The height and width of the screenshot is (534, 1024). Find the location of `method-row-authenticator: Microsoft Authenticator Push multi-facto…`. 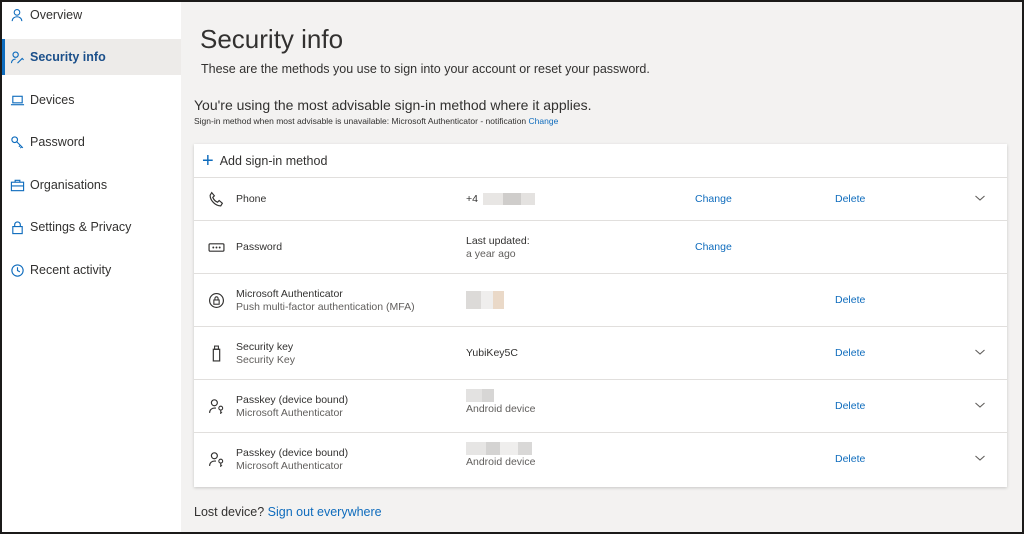

method-row-authenticator: Microsoft Authenticator Push multi-facto… is located at coordinates (600, 300).